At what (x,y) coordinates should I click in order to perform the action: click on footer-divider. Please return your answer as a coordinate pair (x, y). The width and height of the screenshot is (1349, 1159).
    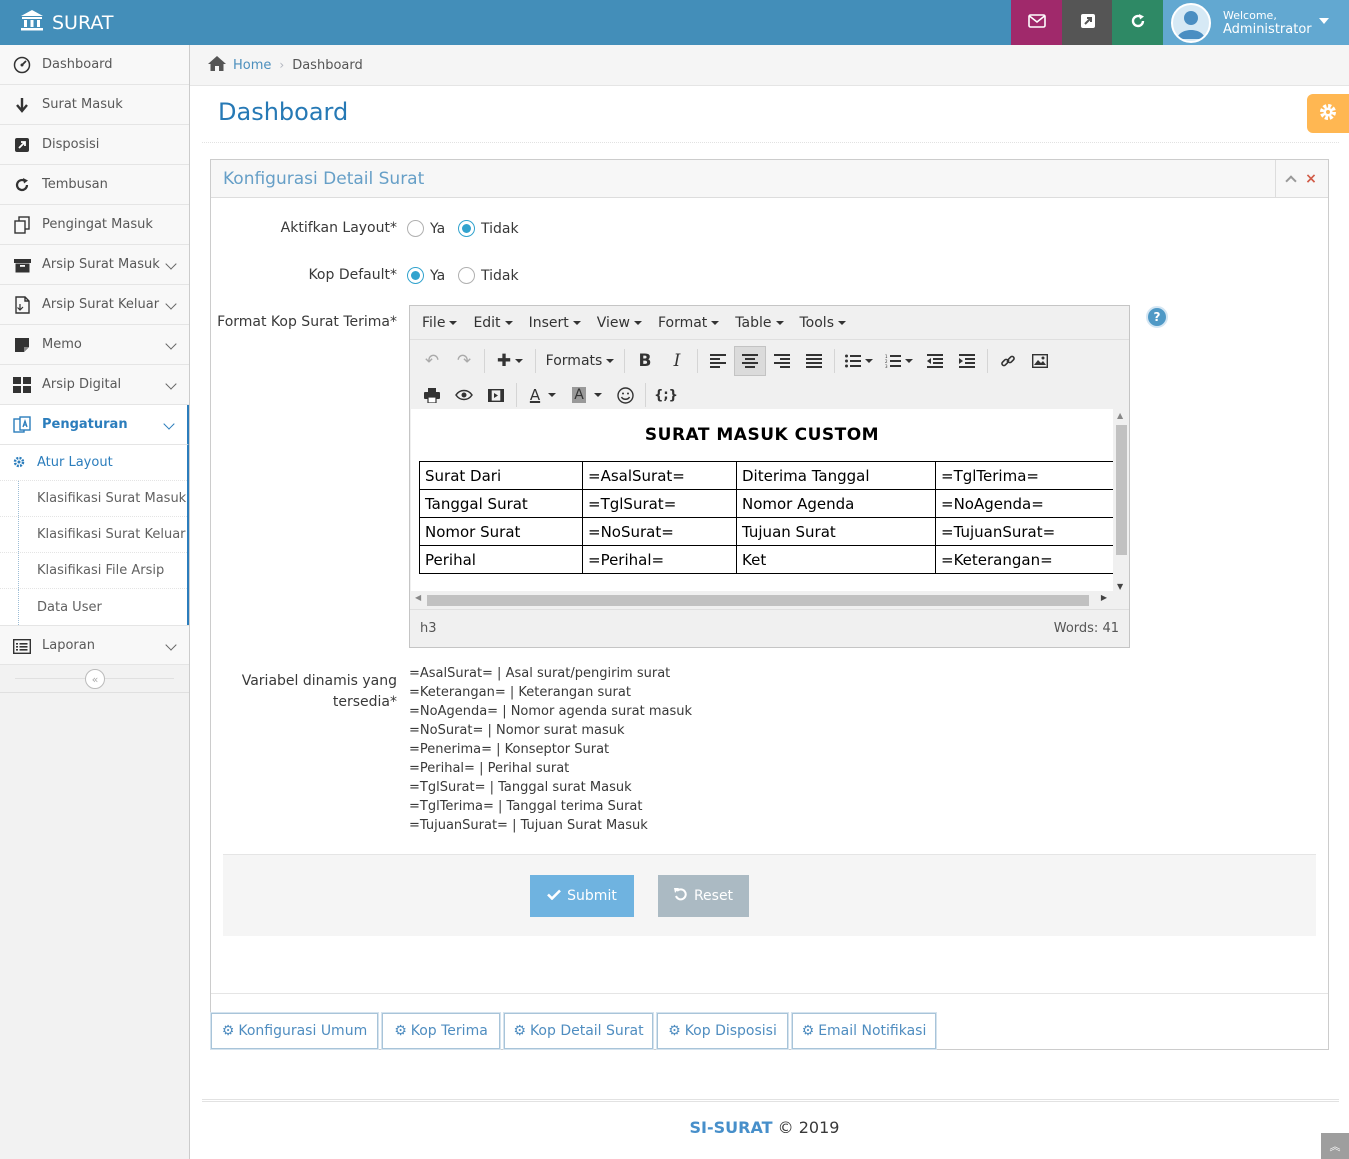
    Looking at the image, I should click on (770, 1100).